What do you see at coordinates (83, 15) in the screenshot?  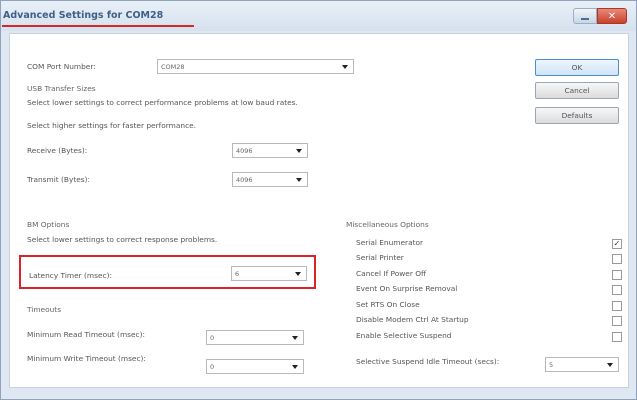 I see `window-title: Advanced Settings for COM28` at bounding box center [83, 15].